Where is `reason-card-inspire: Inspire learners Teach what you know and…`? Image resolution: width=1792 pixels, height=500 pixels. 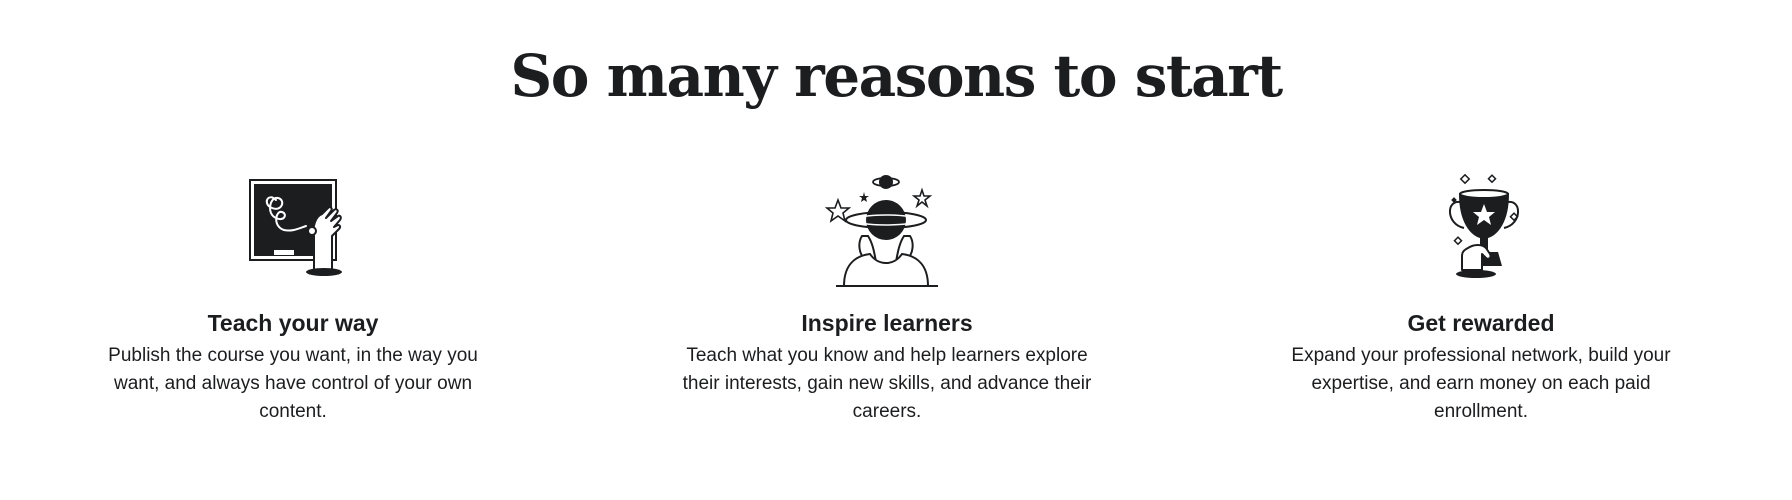 reason-card-inspire: Inspire learners Teach what you know and… is located at coordinates (887, 298).